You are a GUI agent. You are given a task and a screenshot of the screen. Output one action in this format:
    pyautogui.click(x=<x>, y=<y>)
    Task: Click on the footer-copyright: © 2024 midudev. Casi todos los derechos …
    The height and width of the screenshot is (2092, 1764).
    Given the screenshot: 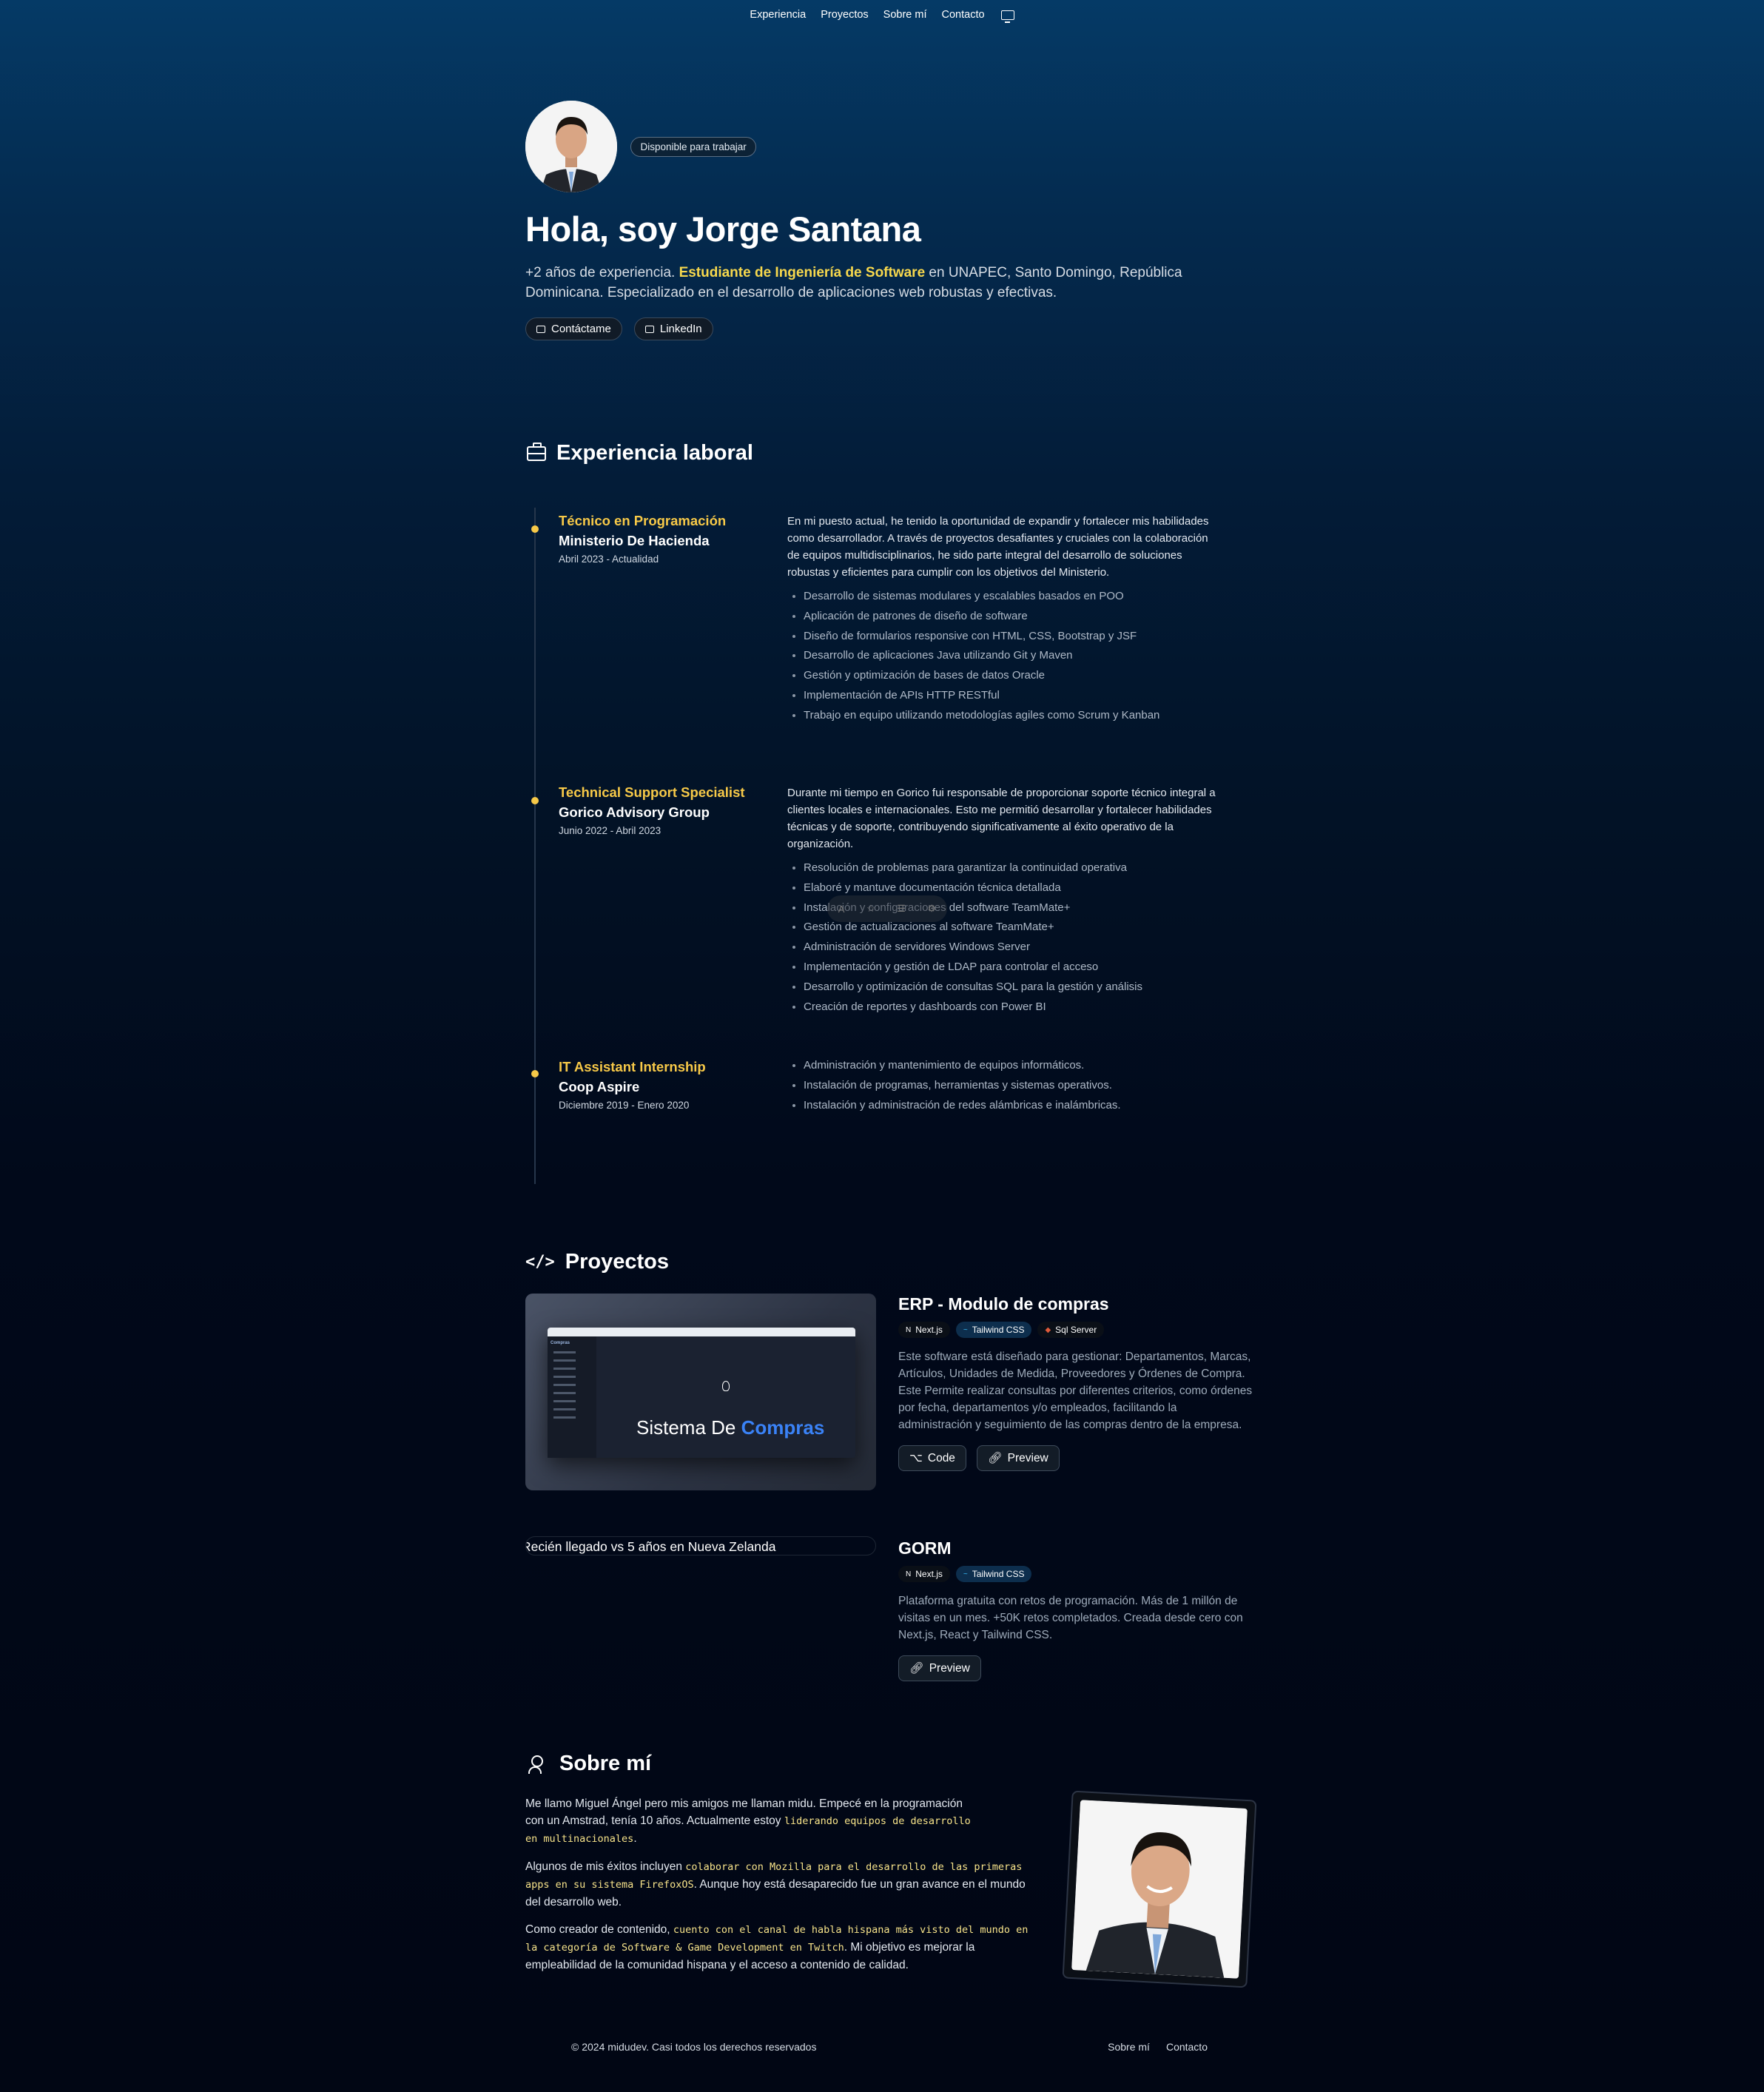 What is the action you would take?
    pyautogui.click(x=694, y=2047)
    